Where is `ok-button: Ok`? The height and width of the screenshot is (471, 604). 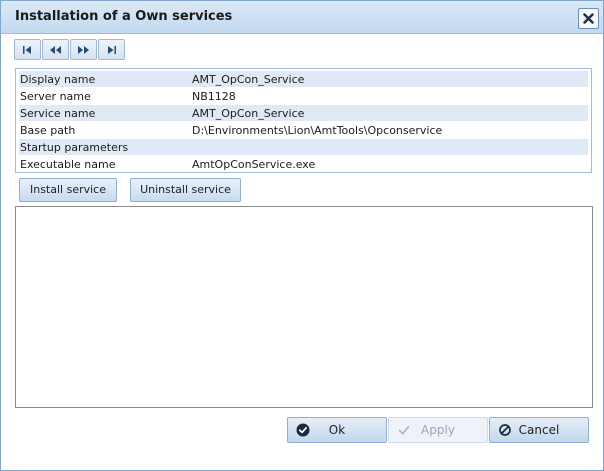 ok-button: Ok is located at coordinates (337, 430).